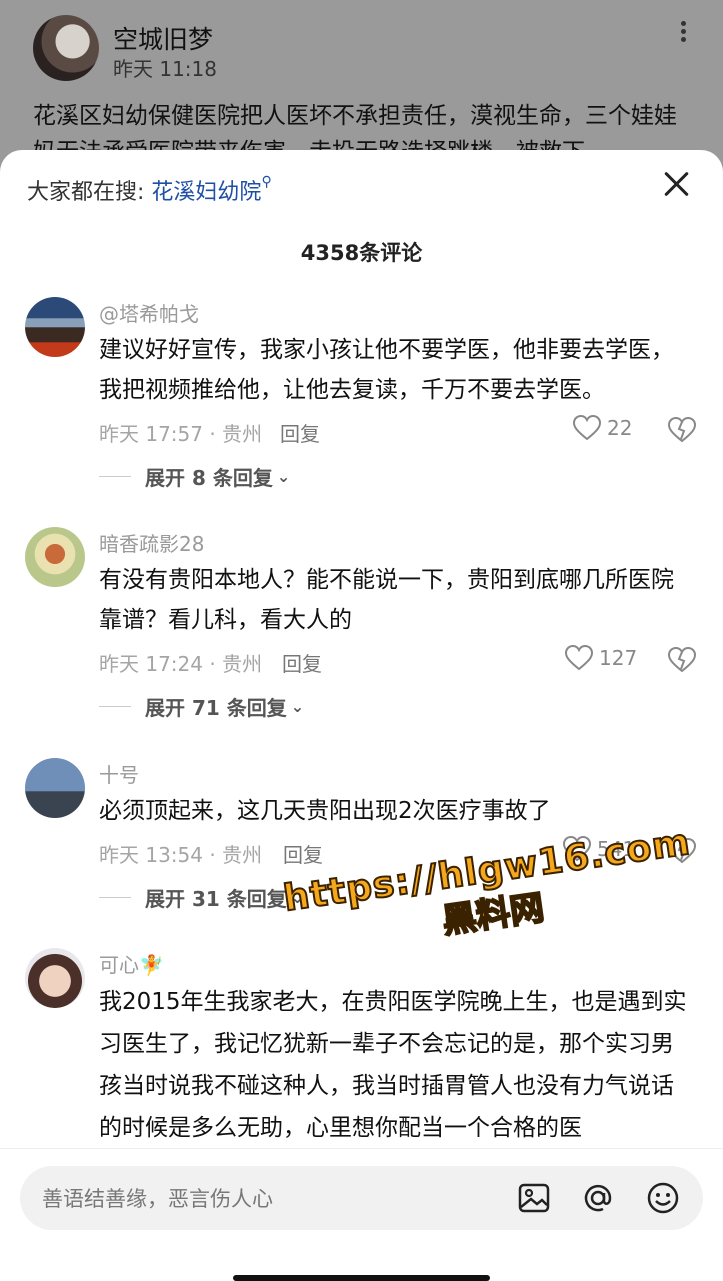 This screenshot has height=1281, width=723. I want to click on expand-replies-button: 展开 31 条回复 ⌄, so click(201, 897).